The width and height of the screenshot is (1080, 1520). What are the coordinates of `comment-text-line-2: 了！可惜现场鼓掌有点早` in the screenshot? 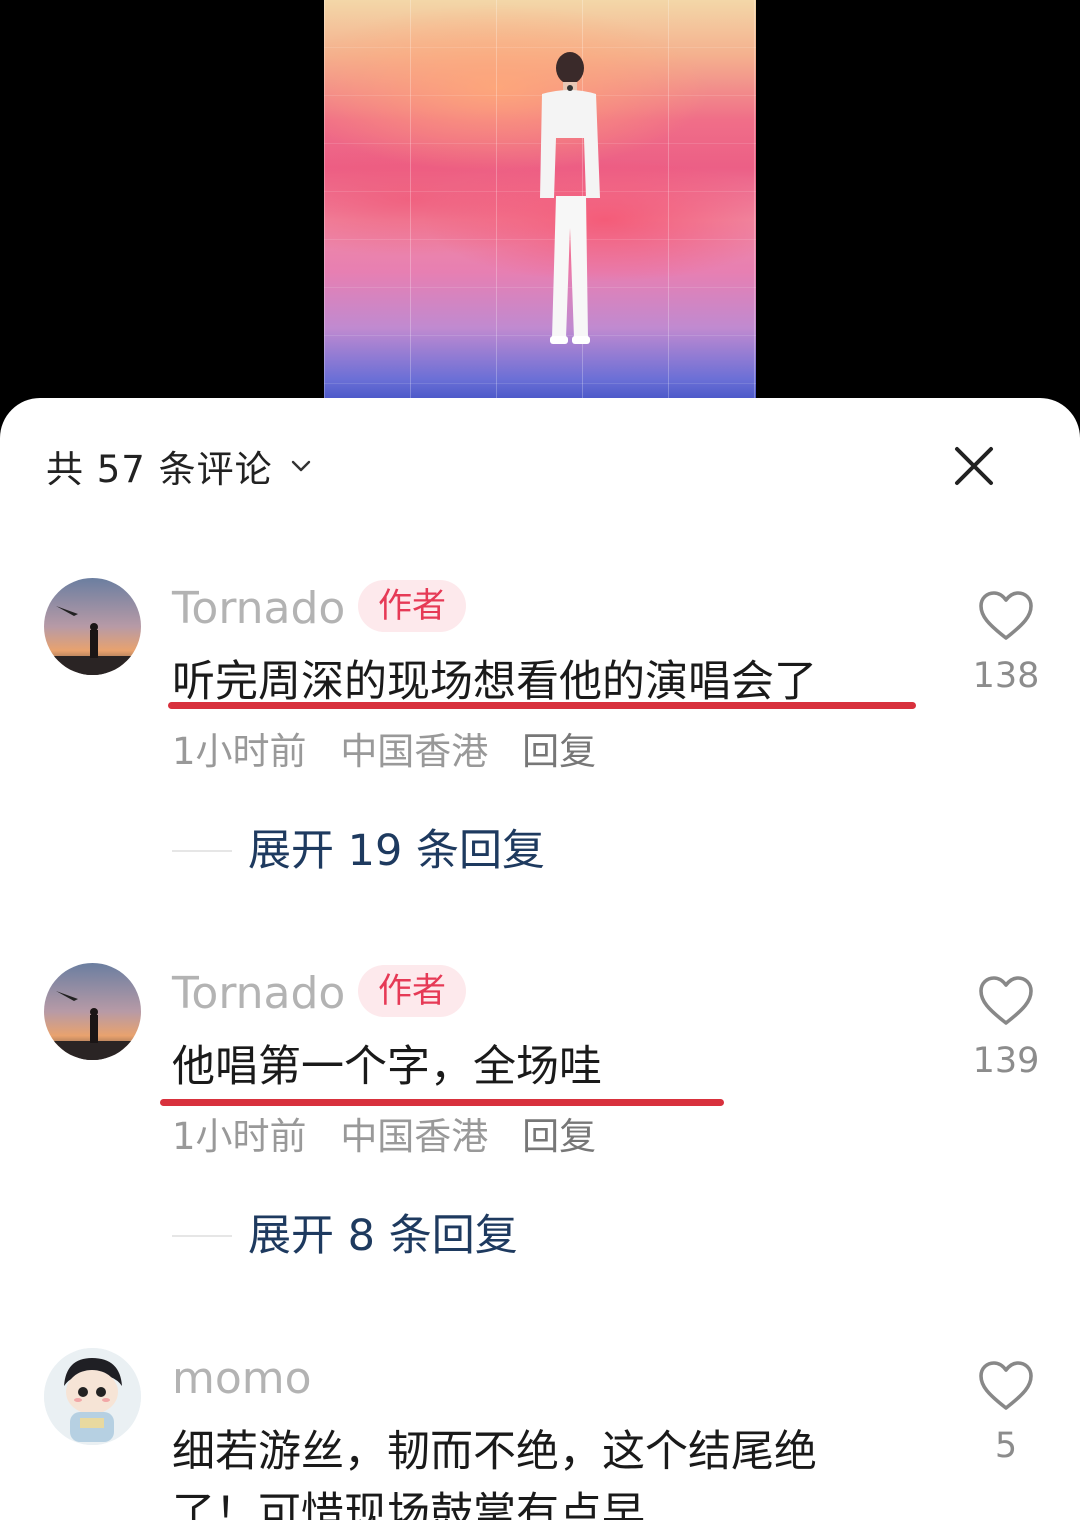 It's located at (408, 1504).